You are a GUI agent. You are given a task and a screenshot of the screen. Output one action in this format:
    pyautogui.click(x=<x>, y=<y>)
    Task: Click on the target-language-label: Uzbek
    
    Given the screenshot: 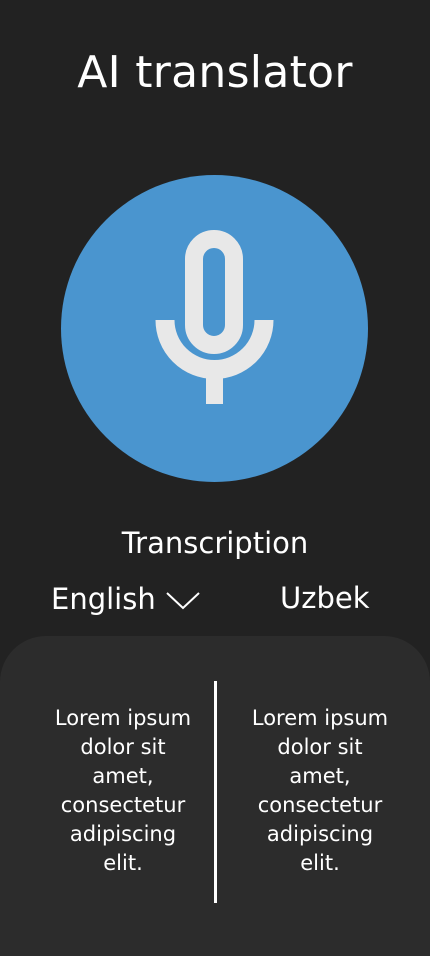 What is the action you would take?
    pyautogui.click(x=325, y=598)
    